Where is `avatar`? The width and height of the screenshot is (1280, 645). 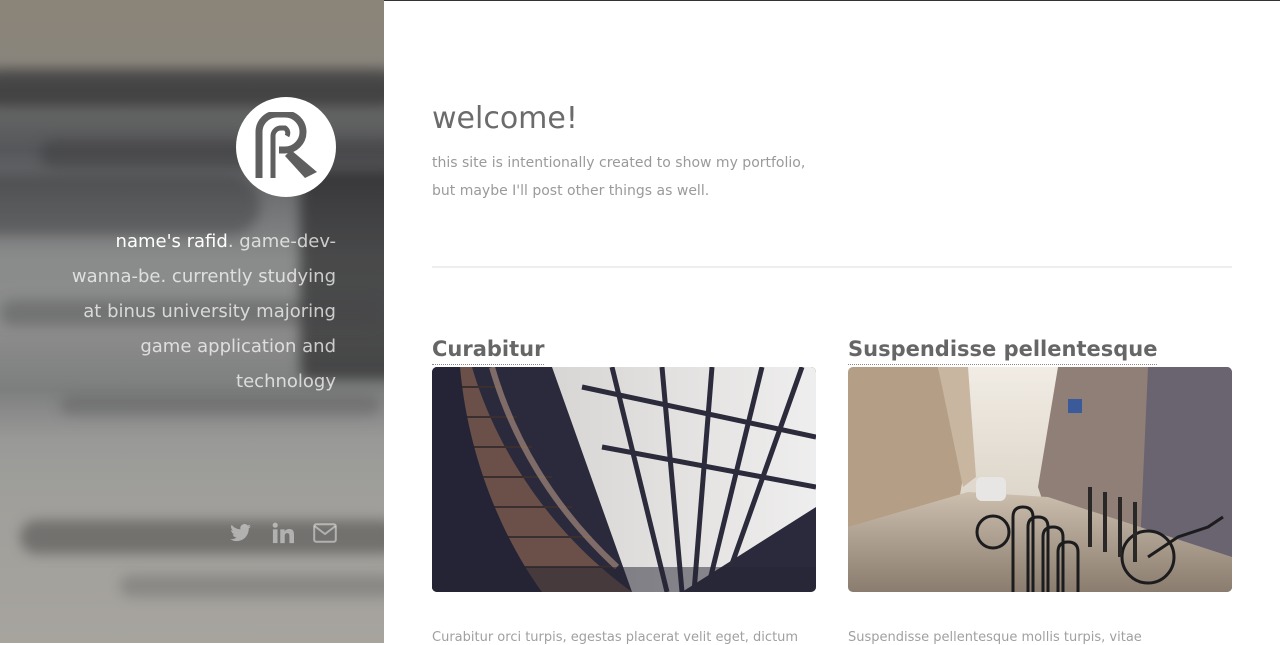 avatar is located at coordinates (286, 147).